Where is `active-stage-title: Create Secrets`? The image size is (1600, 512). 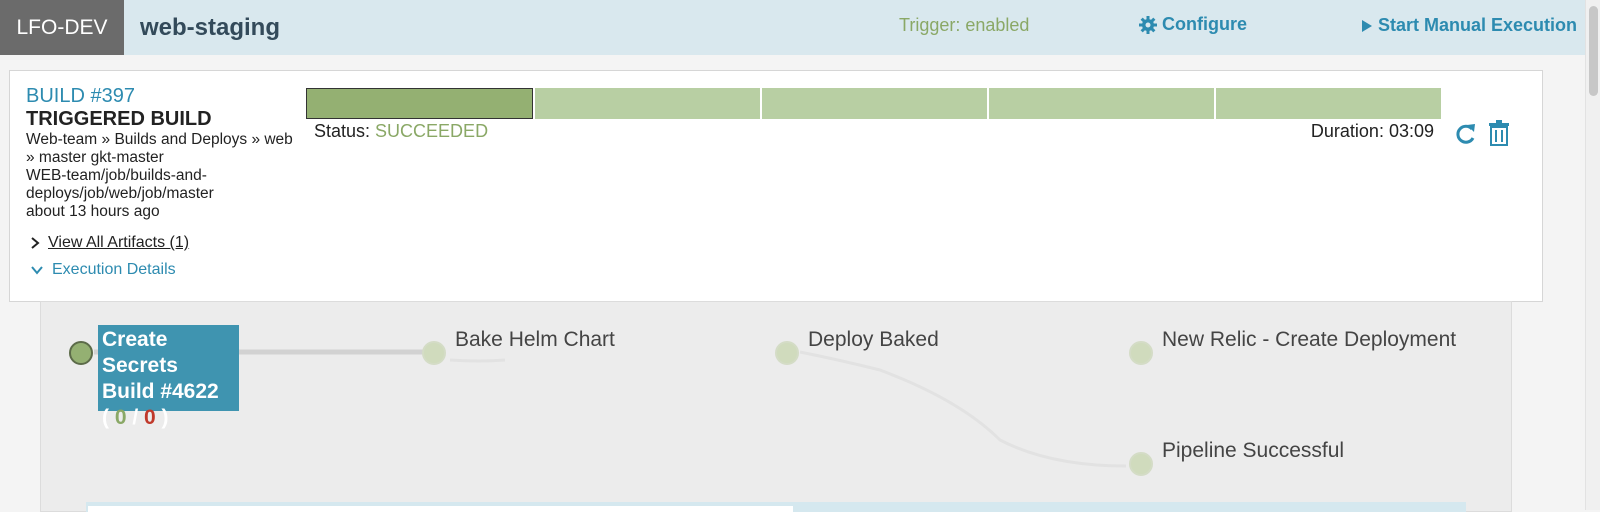
active-stage-title: Create Secrets is located at coordinates (140, 352).